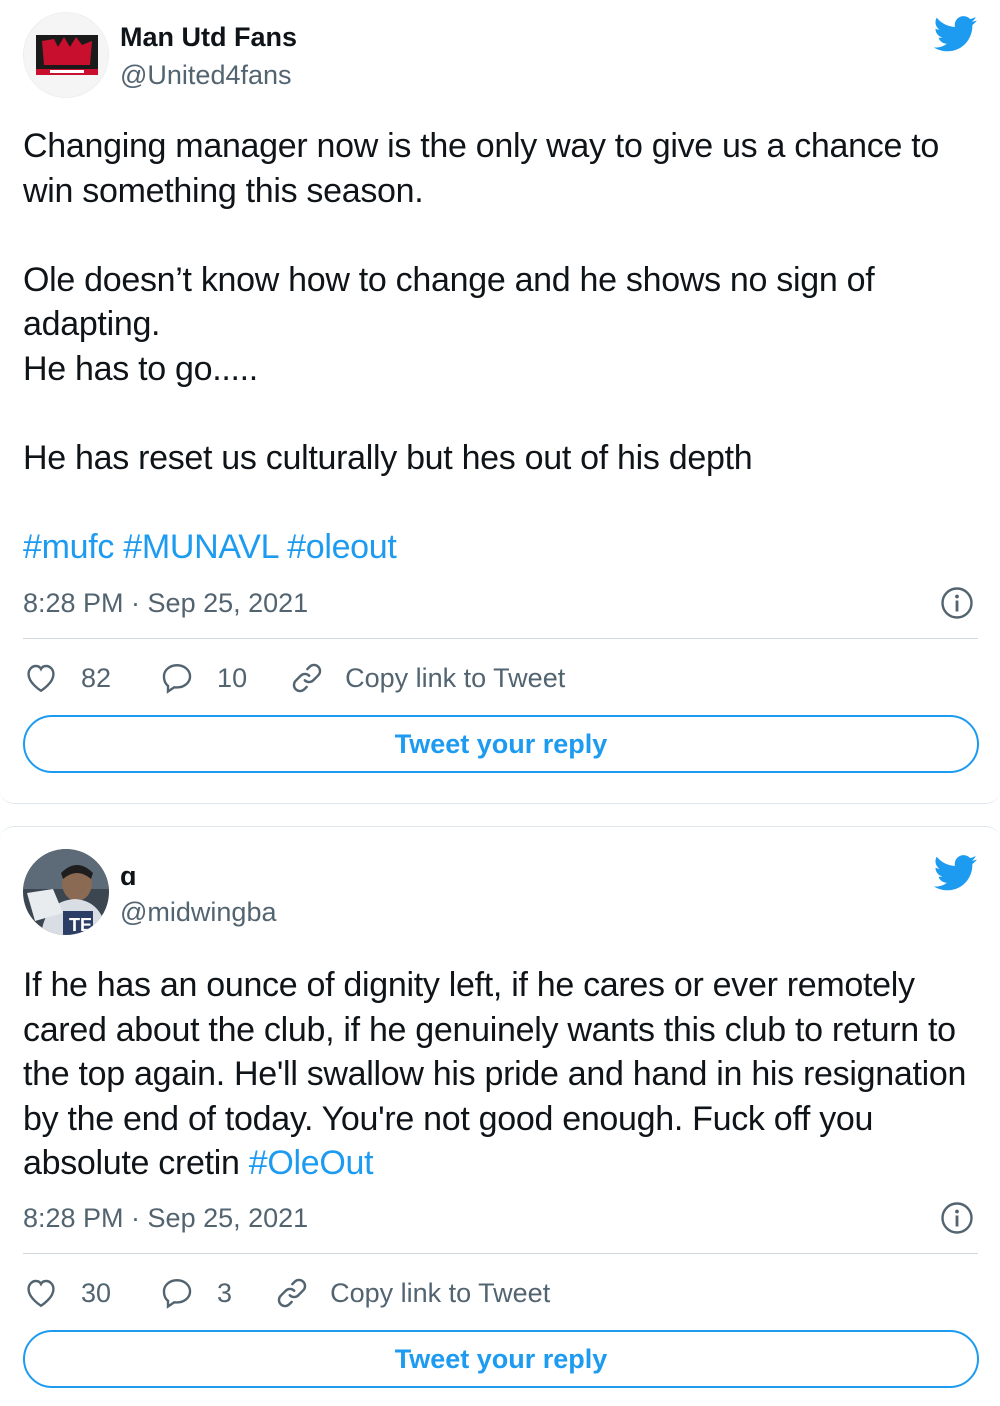  What do you see at coordinates (66, 55) in the screenshot?
I see `avatar` at bounding box center [66, 55].